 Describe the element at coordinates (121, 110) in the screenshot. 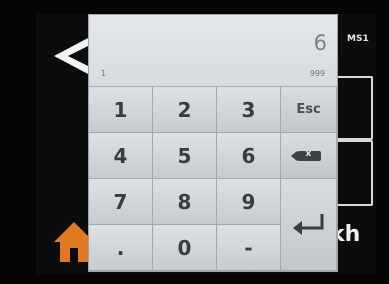

I see `key-1: 1` at that location.